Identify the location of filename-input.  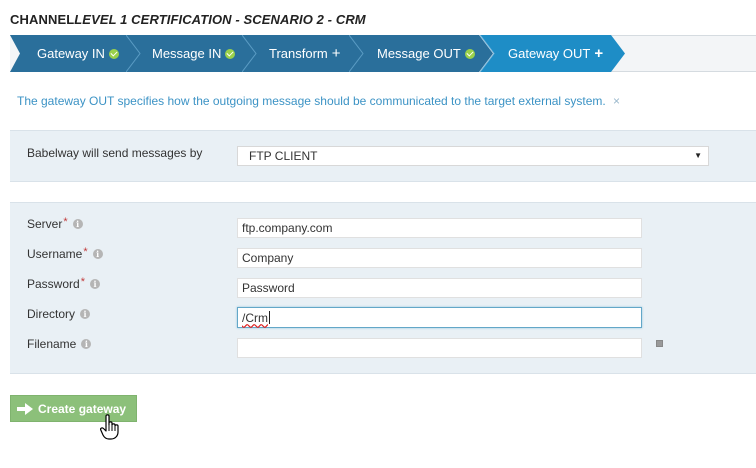
(439, 348).